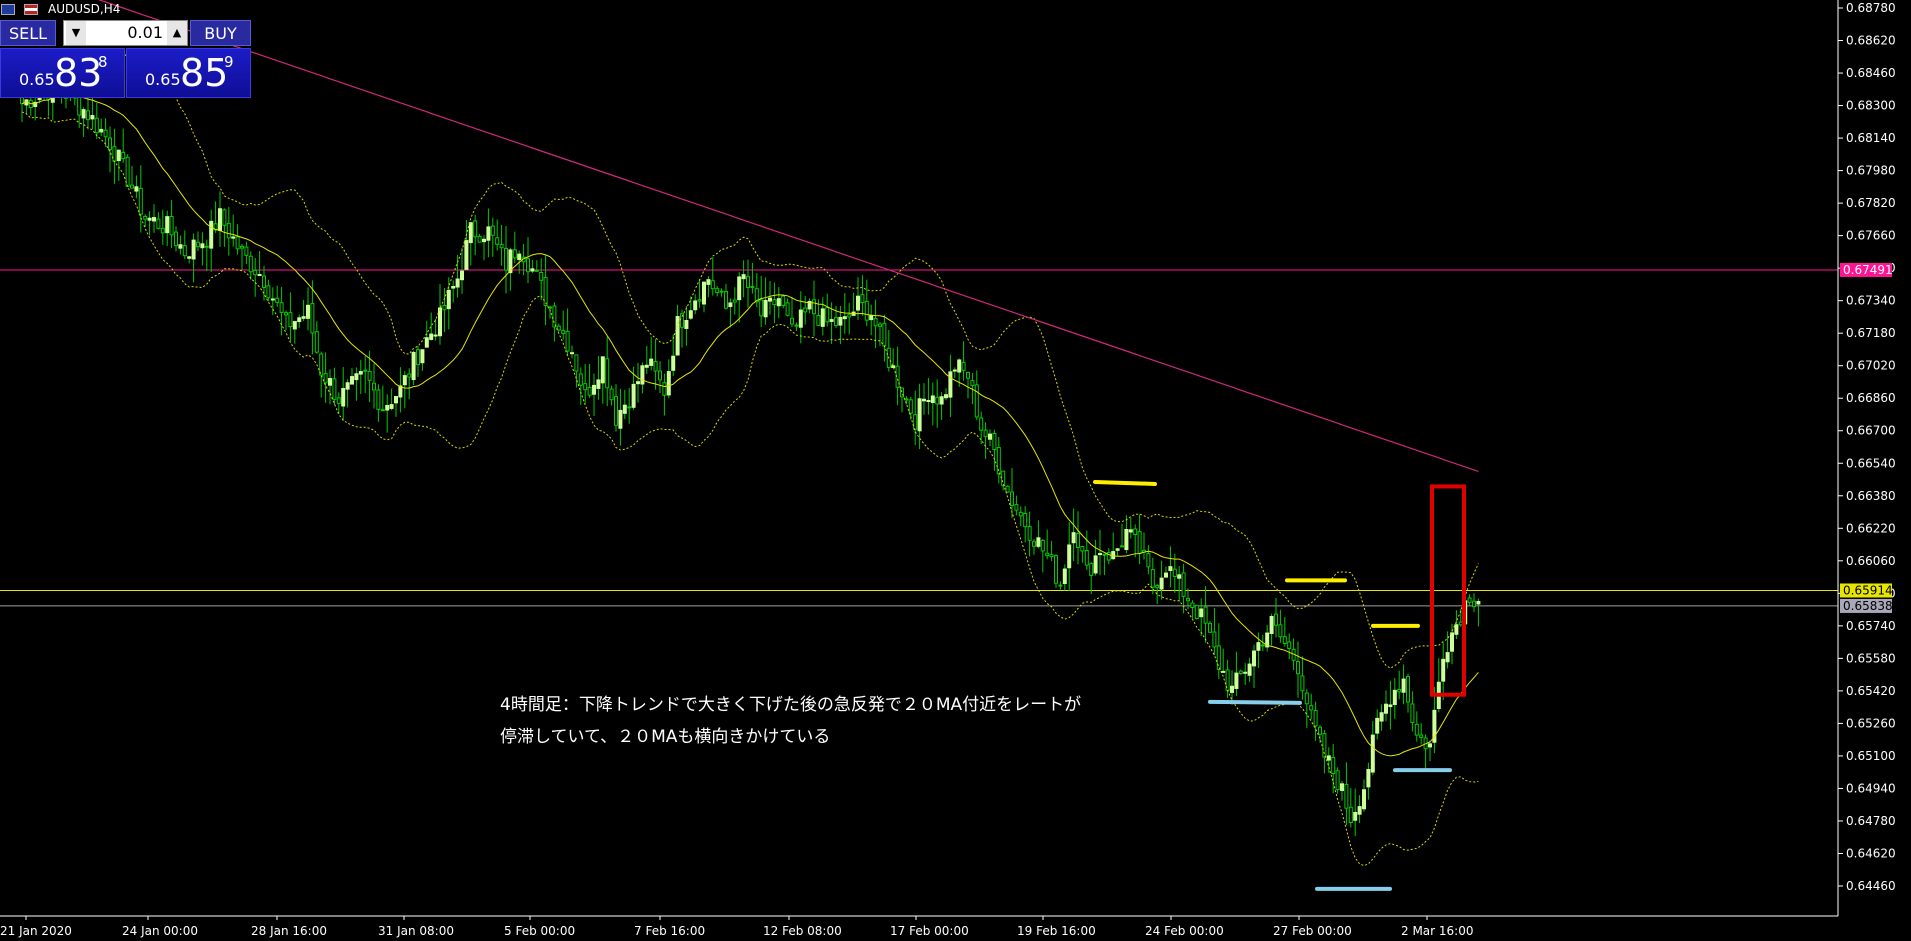  What do you see at coordinates (220, 33) in the screenshot?
I see `buy-button: BUY` at bounding box center [220, 33].